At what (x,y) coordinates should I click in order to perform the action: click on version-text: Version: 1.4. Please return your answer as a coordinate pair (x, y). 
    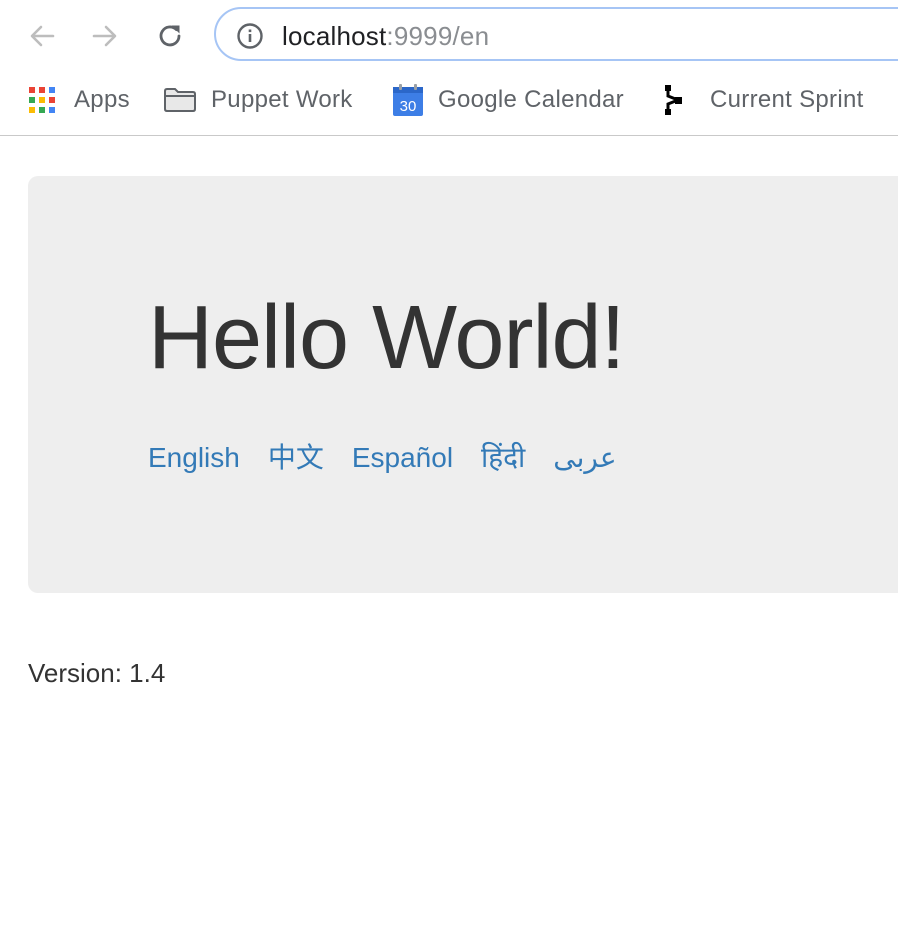
    Looking at the image, I should click on (97, 673).